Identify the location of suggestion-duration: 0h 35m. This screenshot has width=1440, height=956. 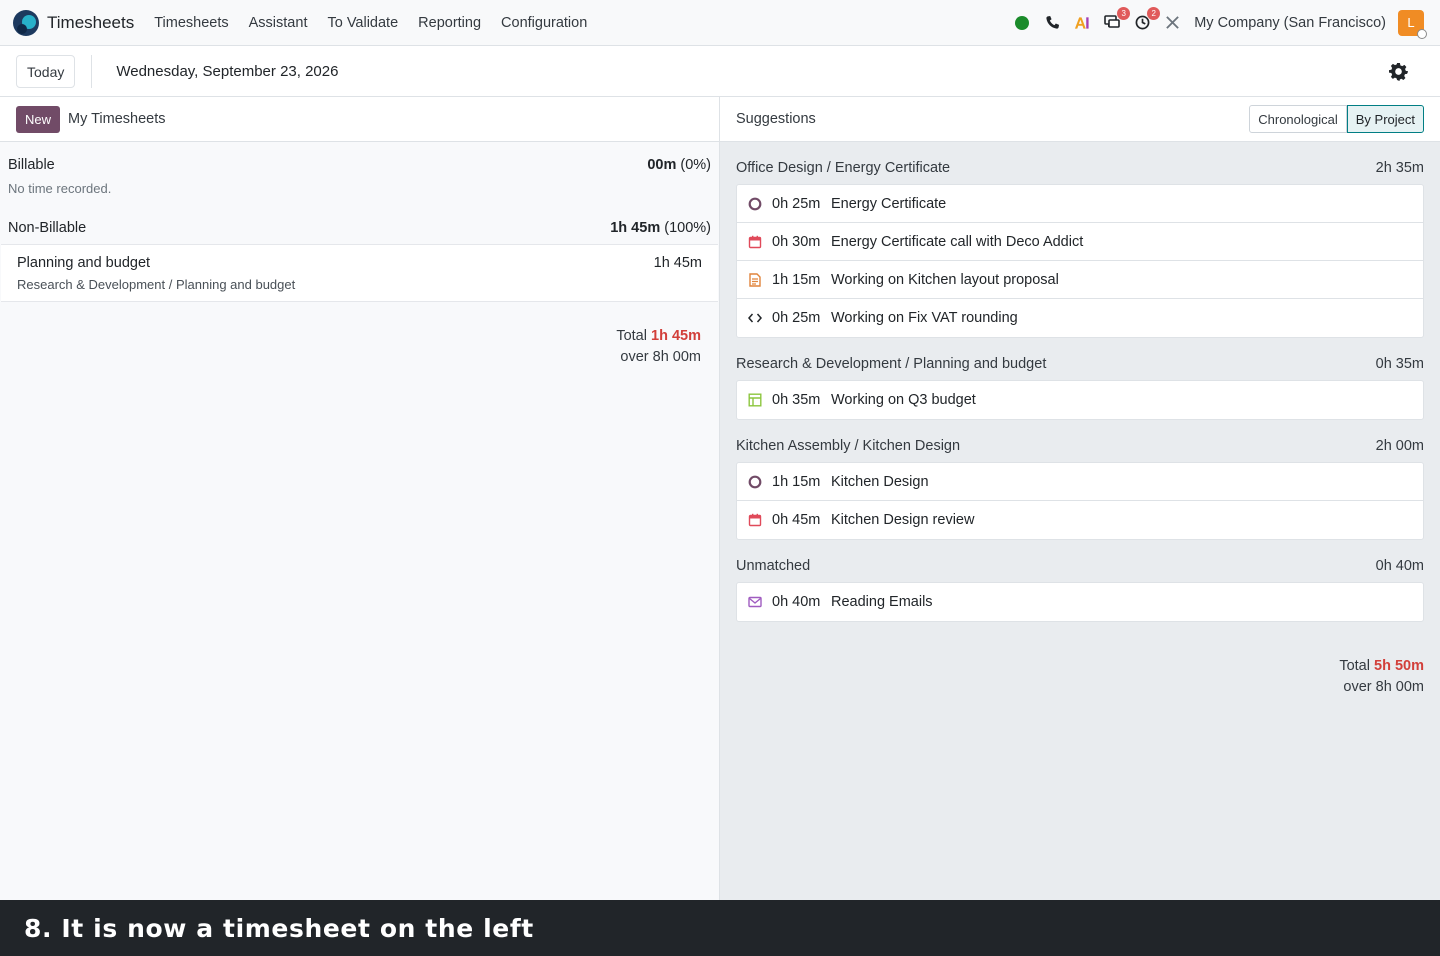
(796, 400).